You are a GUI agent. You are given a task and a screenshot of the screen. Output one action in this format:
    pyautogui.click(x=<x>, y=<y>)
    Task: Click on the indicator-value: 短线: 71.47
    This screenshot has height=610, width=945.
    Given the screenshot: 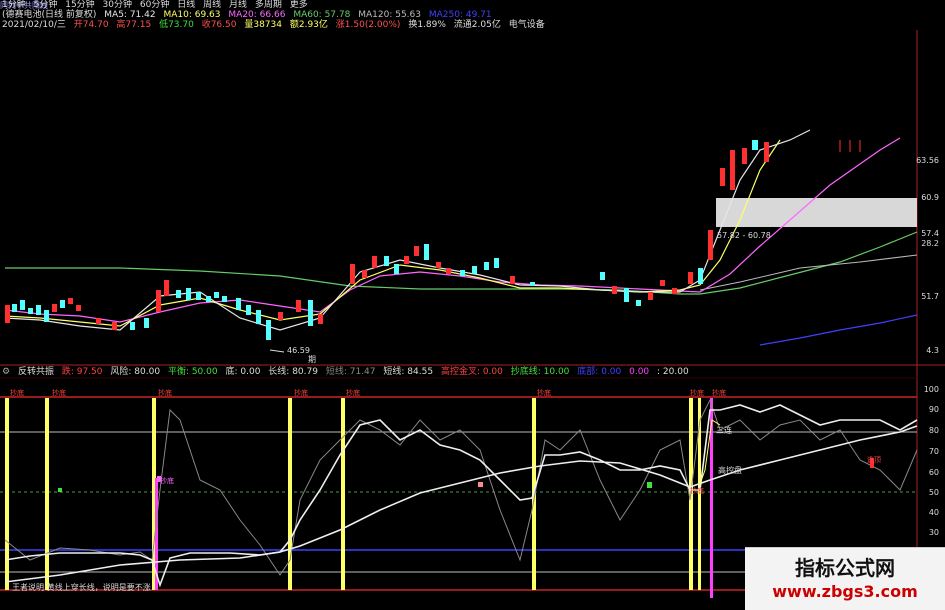 What is the action you would take?
    pyautogui.click(x=350, y=372)
    